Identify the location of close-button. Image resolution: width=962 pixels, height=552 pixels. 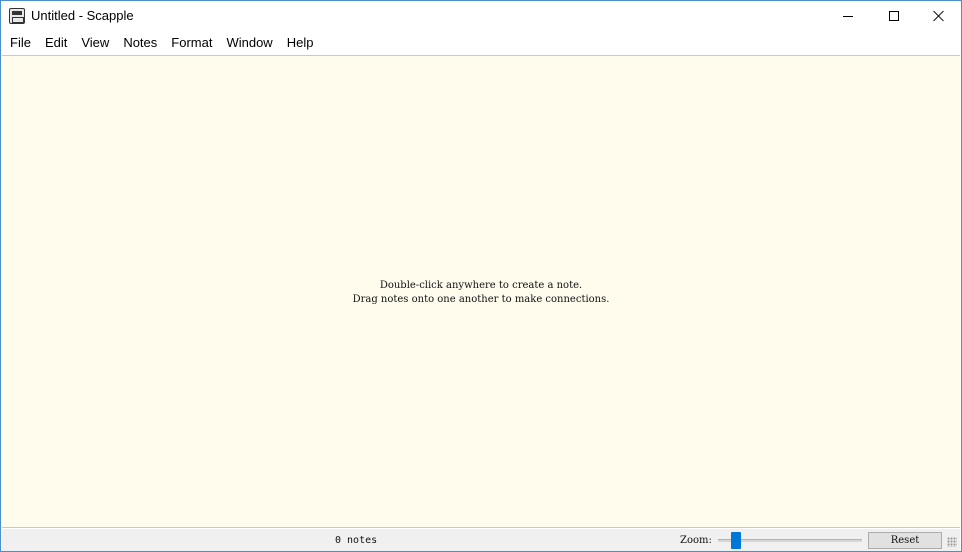
(939, 16).